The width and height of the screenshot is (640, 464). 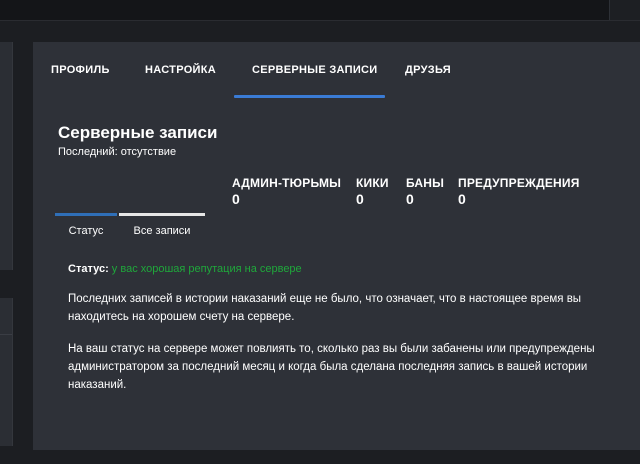 What do you see at coordinates (624, 10) in the screenshot?
I see `top-bar-right-block` at bounding box center [624, 10].